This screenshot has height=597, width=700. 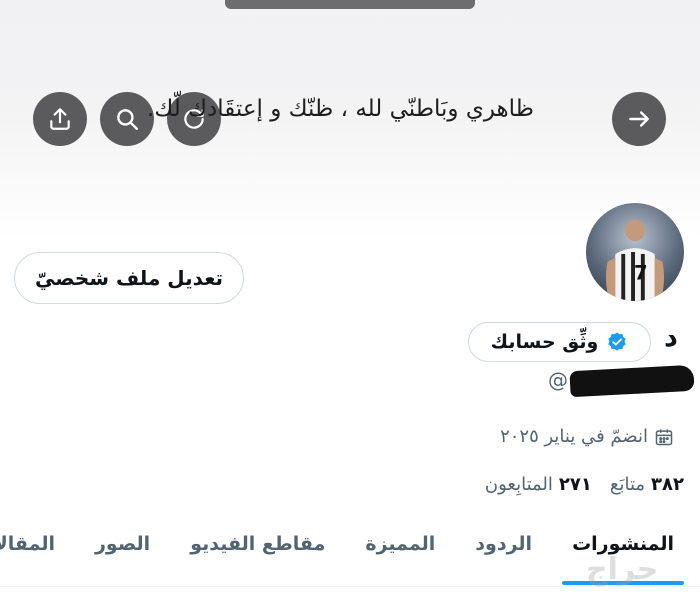 What do you see at coordinates (671, 337) in the screenshot?
I see `display-name: د` at bounding box center [671, 337].